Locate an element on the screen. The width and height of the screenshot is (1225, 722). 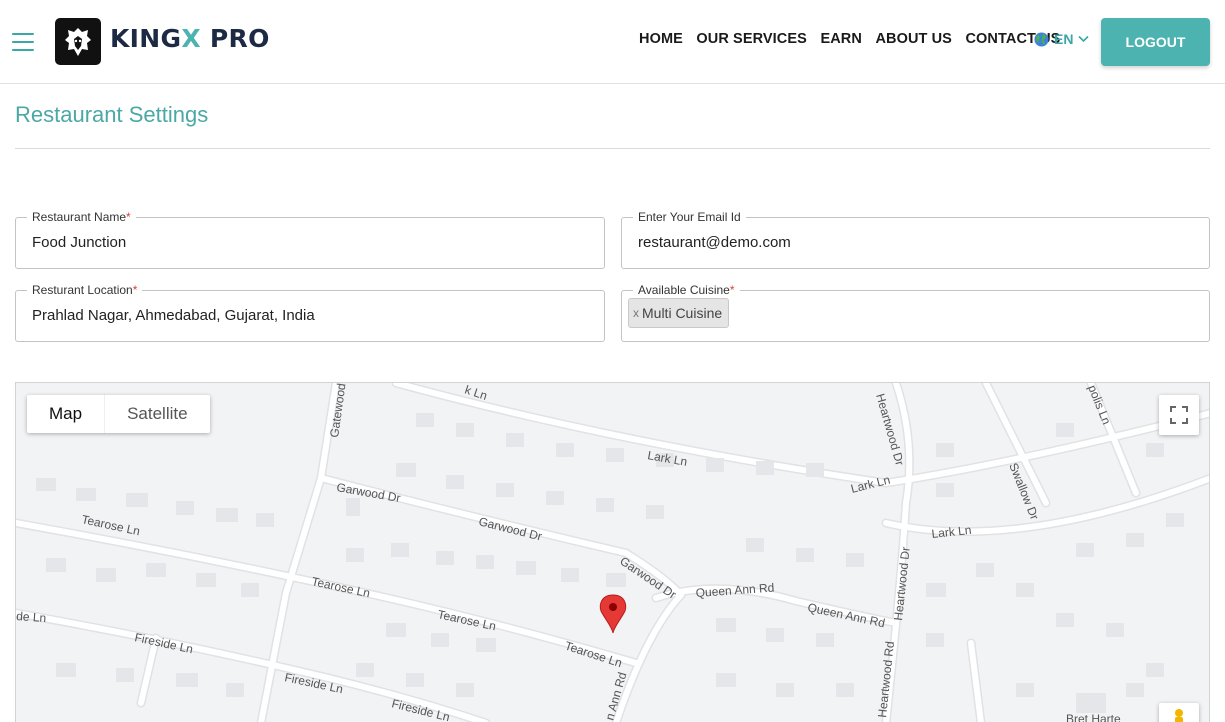
cuisine-chip: x Multi Cuisine is located at coordinates (679, 313).